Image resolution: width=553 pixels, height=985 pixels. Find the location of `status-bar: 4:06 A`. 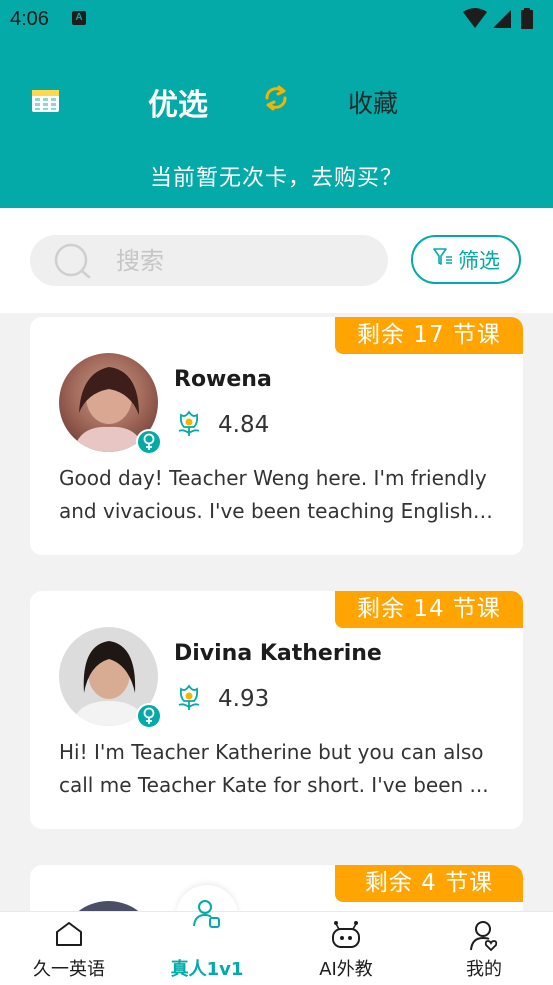

status-bar: 4:06 A is located at coordinates (276, 20).